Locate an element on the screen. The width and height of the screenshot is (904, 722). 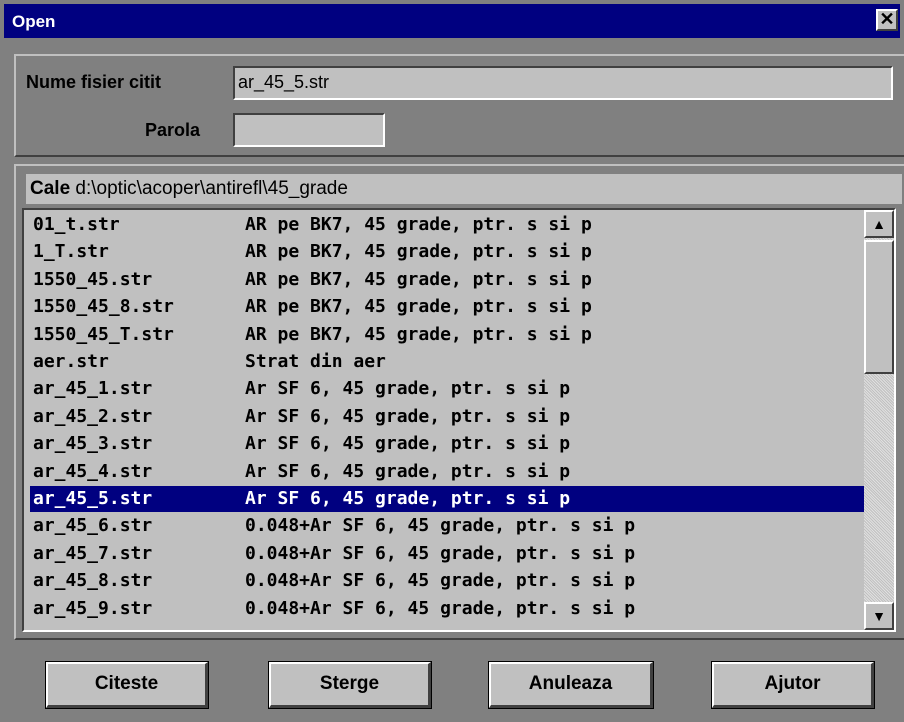
delete-button: Sterge is located at coordinates (350, 685).